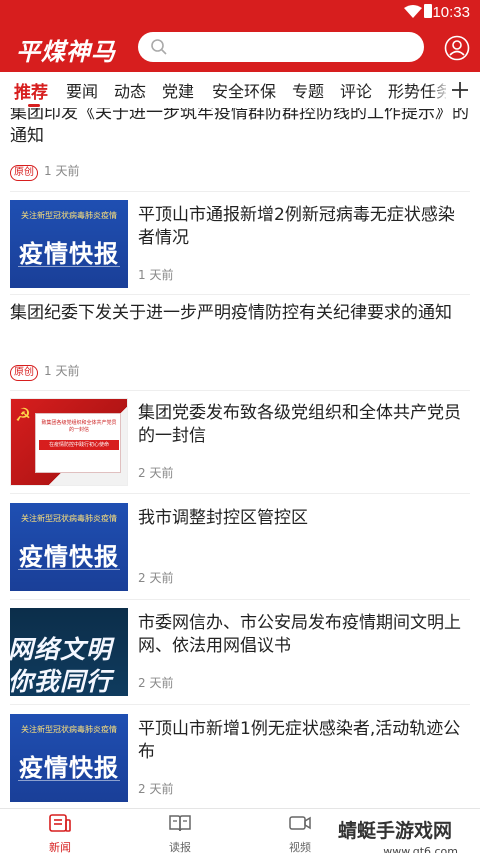 The width and height of the screenshot is (480, 853). I want to click on news-icon, so click(60, 823).